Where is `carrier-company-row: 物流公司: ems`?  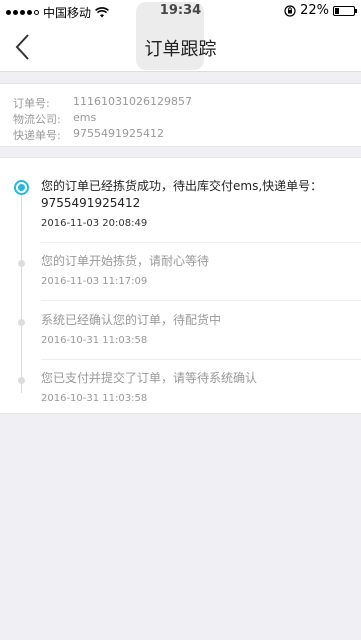
carrier-company-row: 物流公司: ems is located at coordinates (54, 119).